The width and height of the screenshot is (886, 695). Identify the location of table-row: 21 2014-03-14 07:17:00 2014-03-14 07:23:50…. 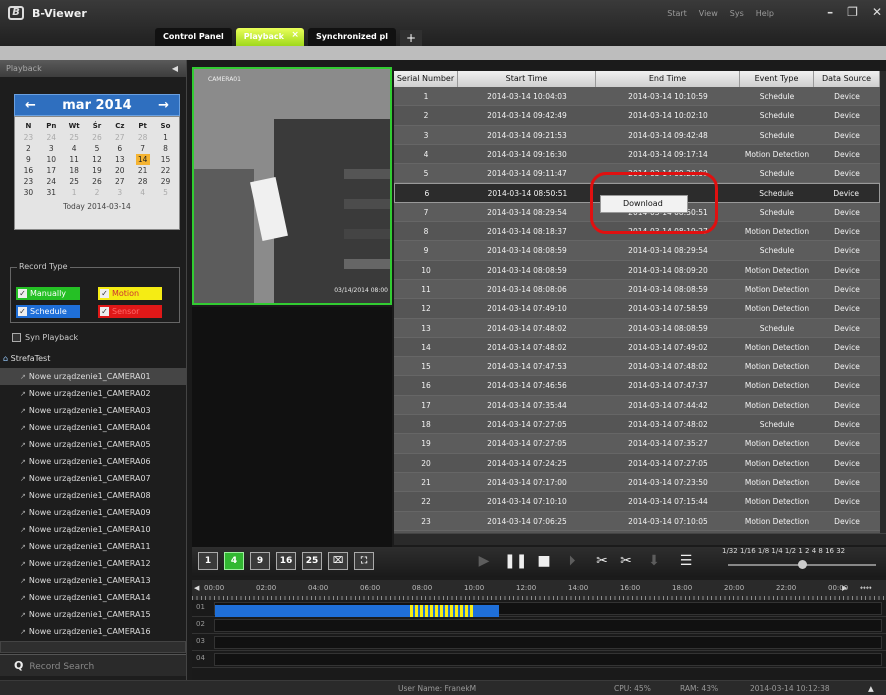
(637, 482).